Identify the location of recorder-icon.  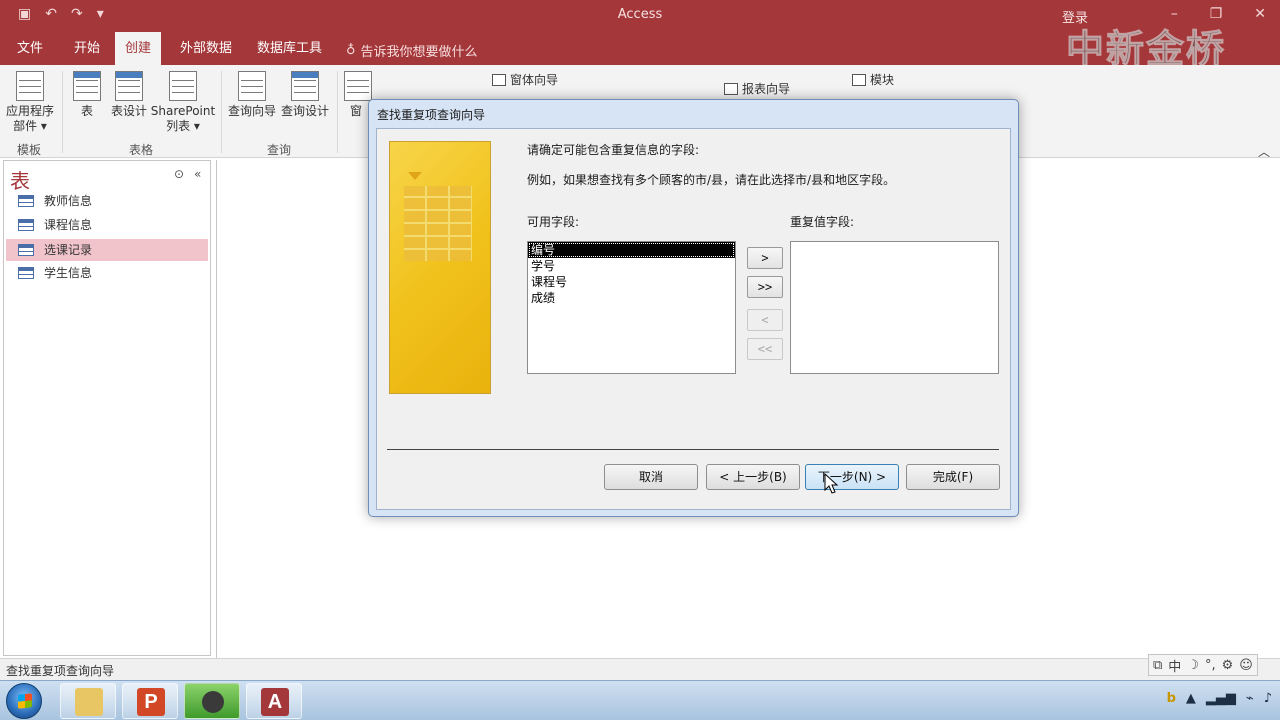
(213, 702).